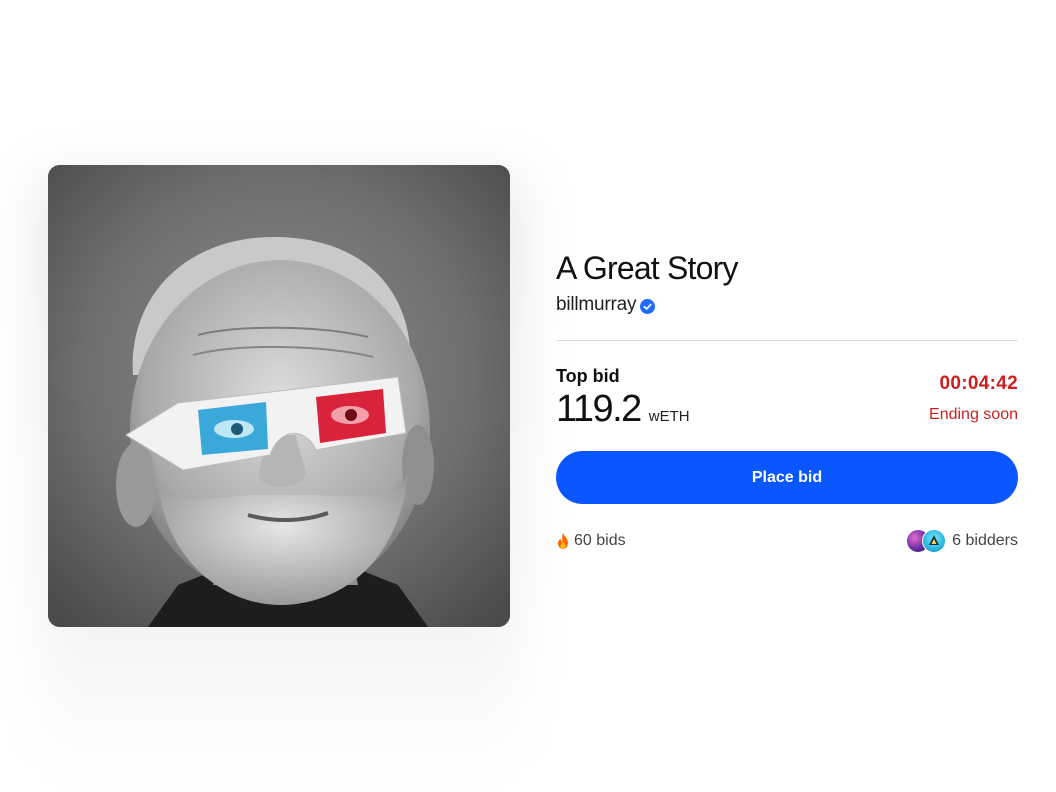 The width and height of the screenshot is (1056, 792). What do you see at coordinates (985, 540) in the screenshot?
I see `bidders-count-label: 6 bidders` at bounding box center [985, 540].